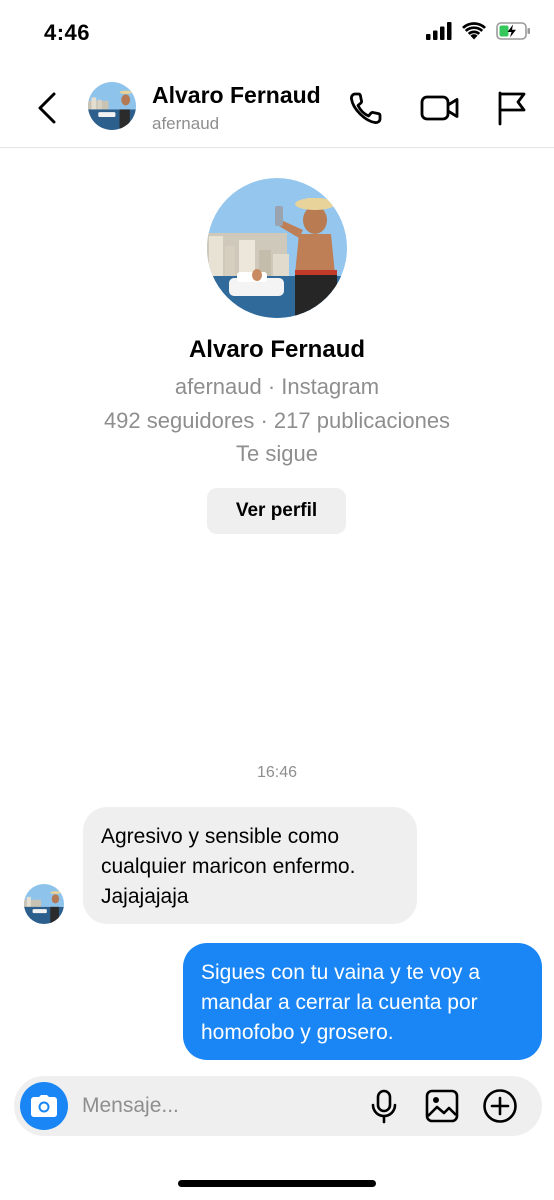 This screenshot has width=554, height=1200. I want to click on wifi-icon, so click(474, 31).